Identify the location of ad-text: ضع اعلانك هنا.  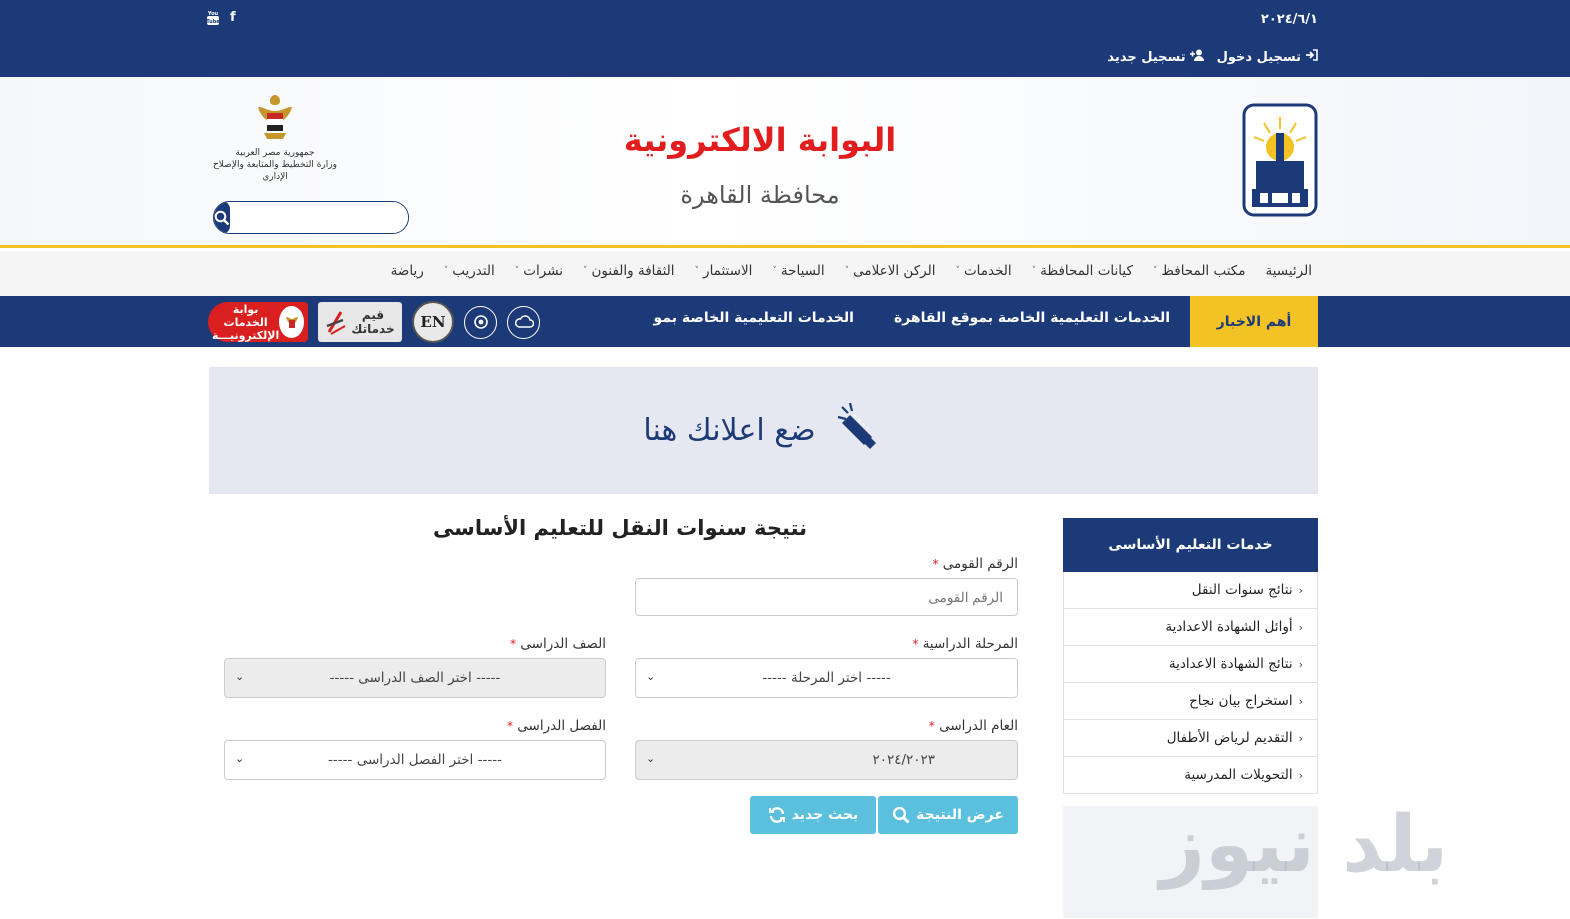
(729, 430).